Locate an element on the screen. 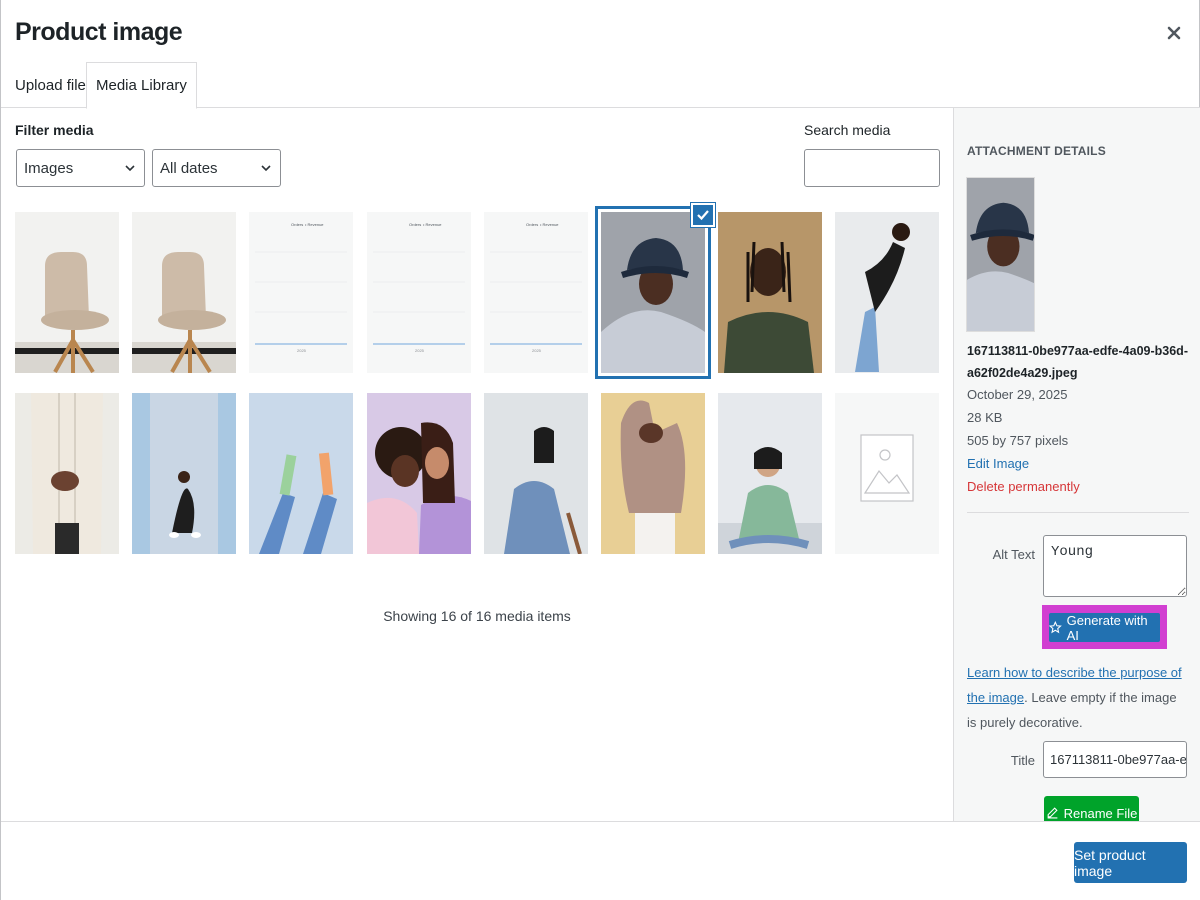 The height and width of the screenshot is (900, 1200). alt-text-field: Young is located at coordinates (1115, 566).